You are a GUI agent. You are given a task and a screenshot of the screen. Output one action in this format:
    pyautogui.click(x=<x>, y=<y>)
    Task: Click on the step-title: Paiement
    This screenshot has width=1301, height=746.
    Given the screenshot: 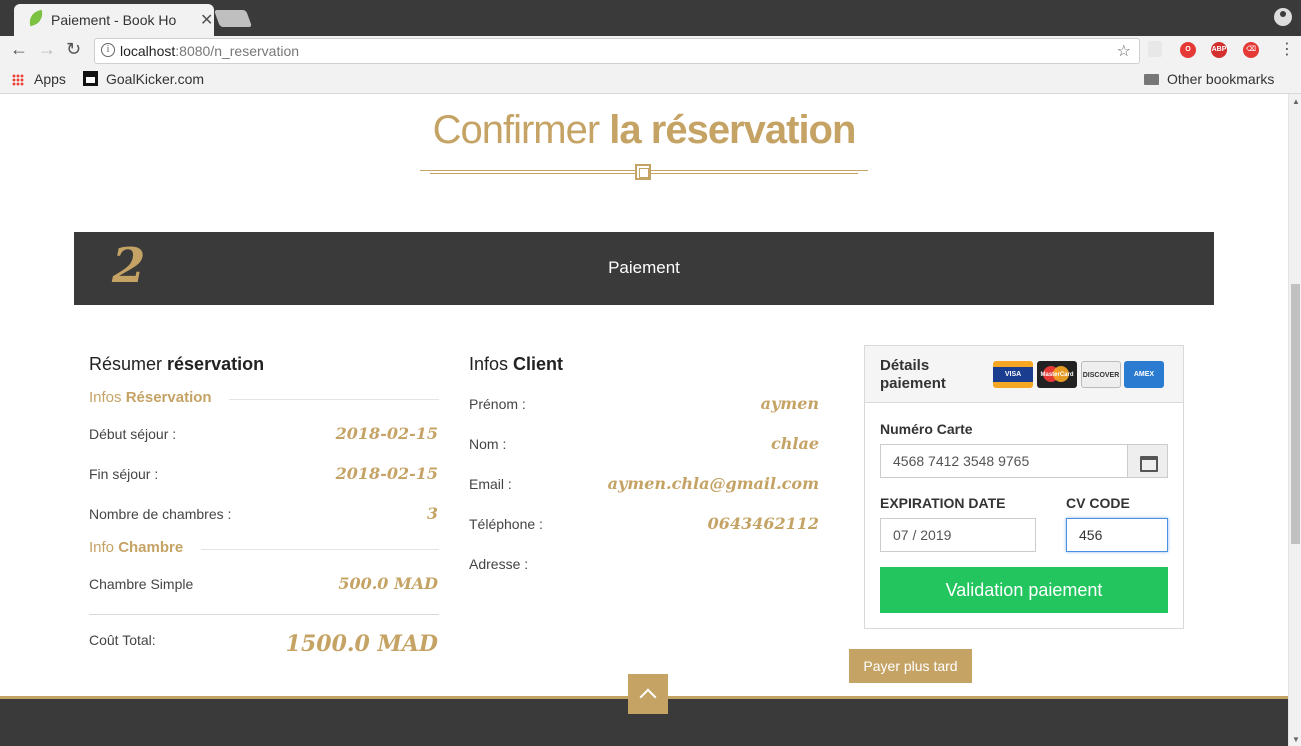 What is the action you would take?
    pyautogui.click(x=644, y=267)
    